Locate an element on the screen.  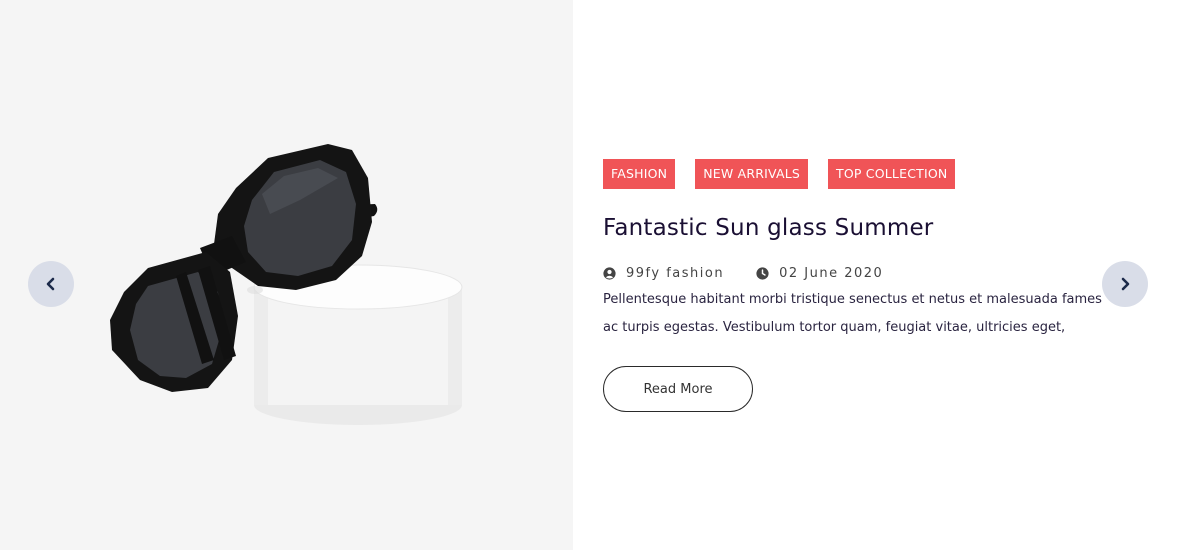
tag-new-arrivals: NEW ARRIVALS is located at coordinates (752, 174).